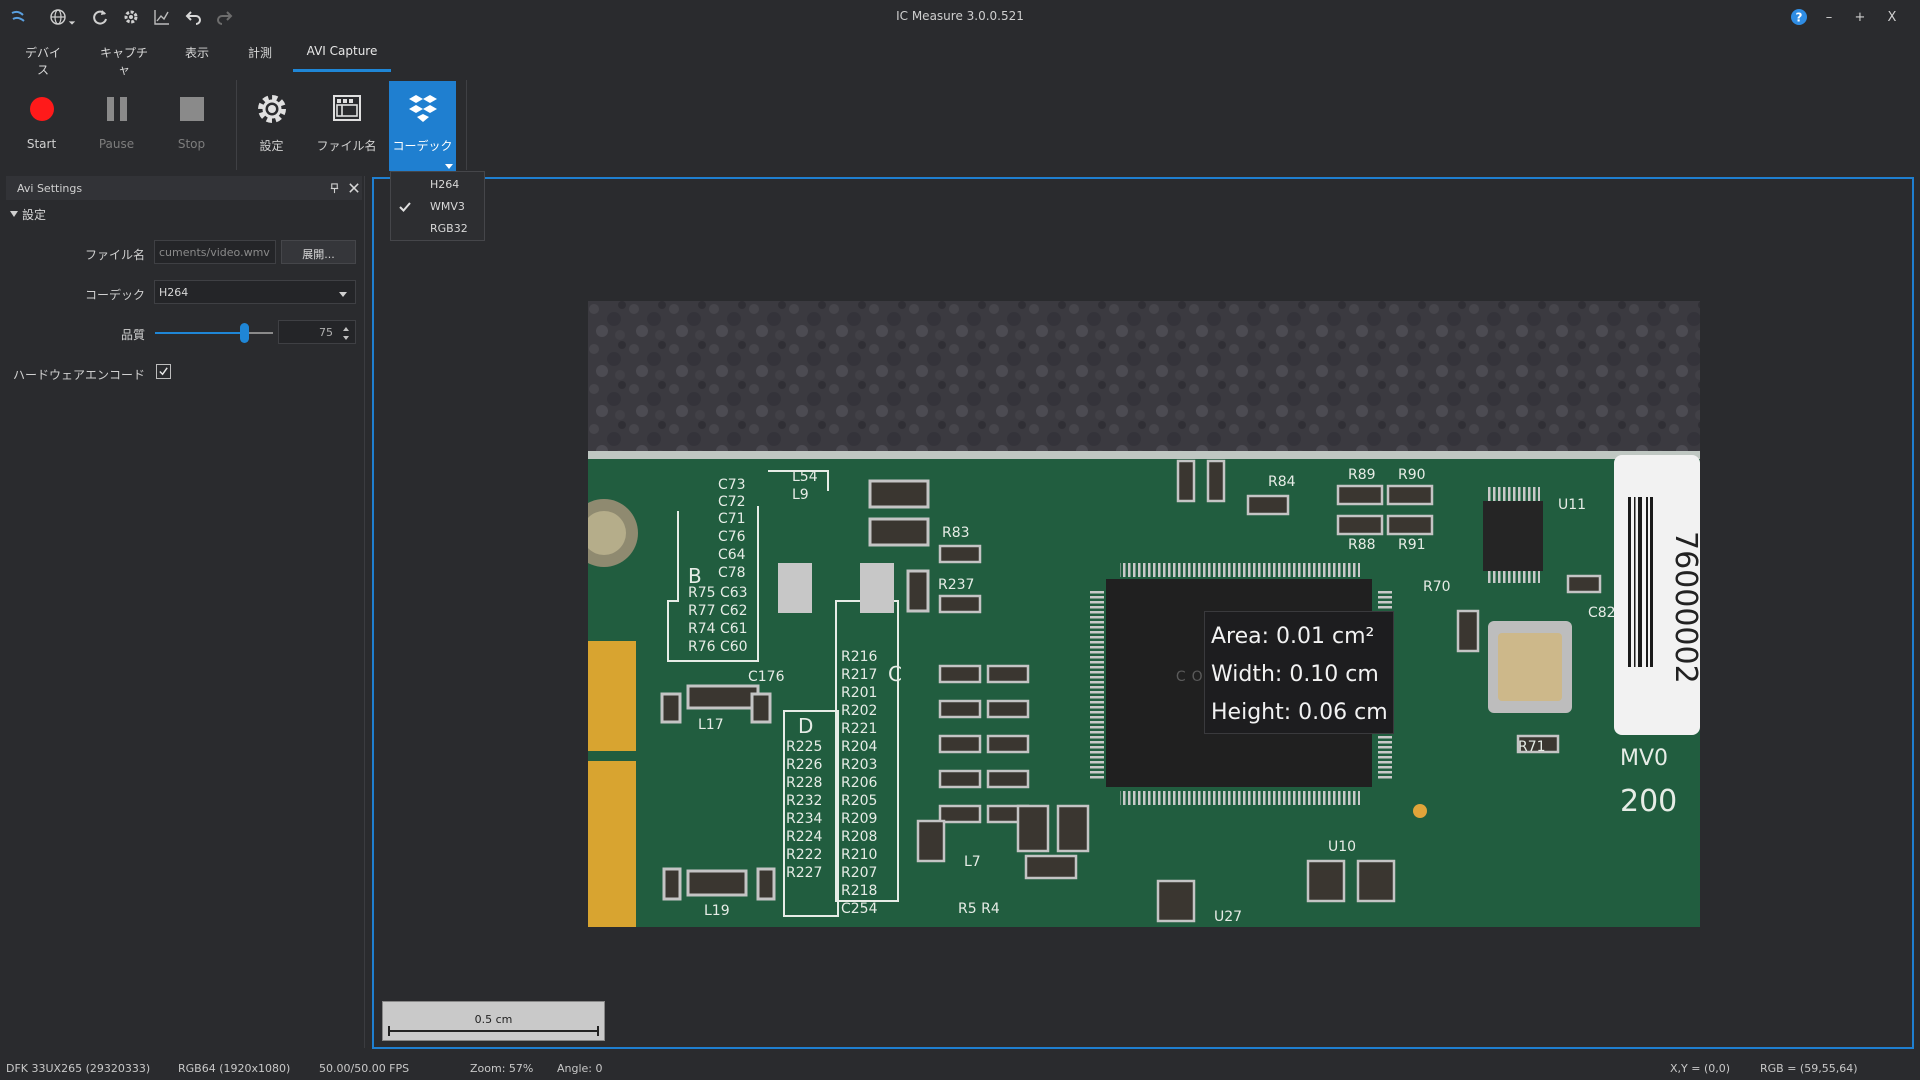 This screenshot has width=1920, height=1080. I want to click on stop-button: Stop, so click(191, 126).